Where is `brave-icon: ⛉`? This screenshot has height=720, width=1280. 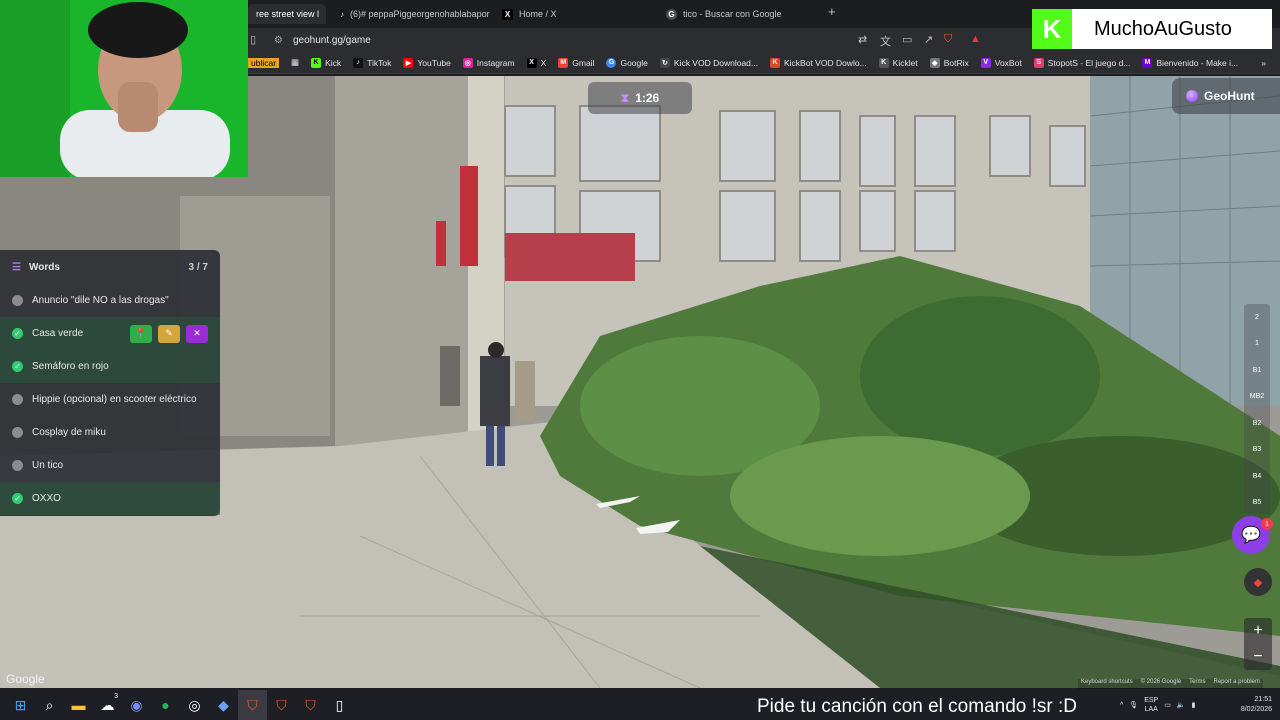
brave-icon: ⛉ is located at coordinates (252, 705).